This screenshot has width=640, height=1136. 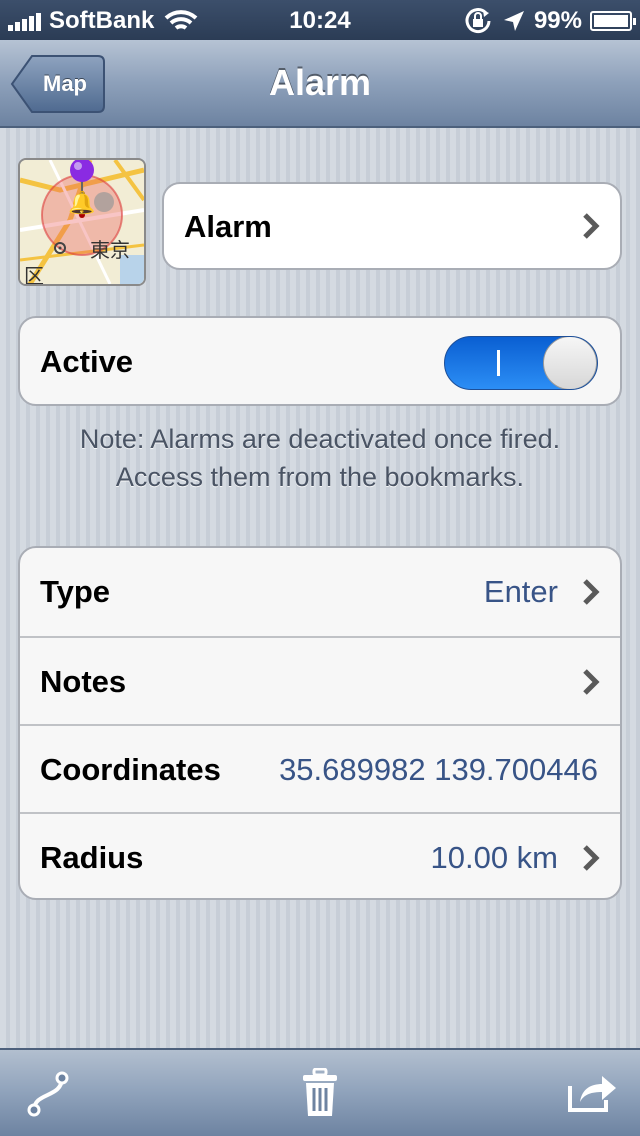 I want to click on share-icon, so click(x=592, y=1093).